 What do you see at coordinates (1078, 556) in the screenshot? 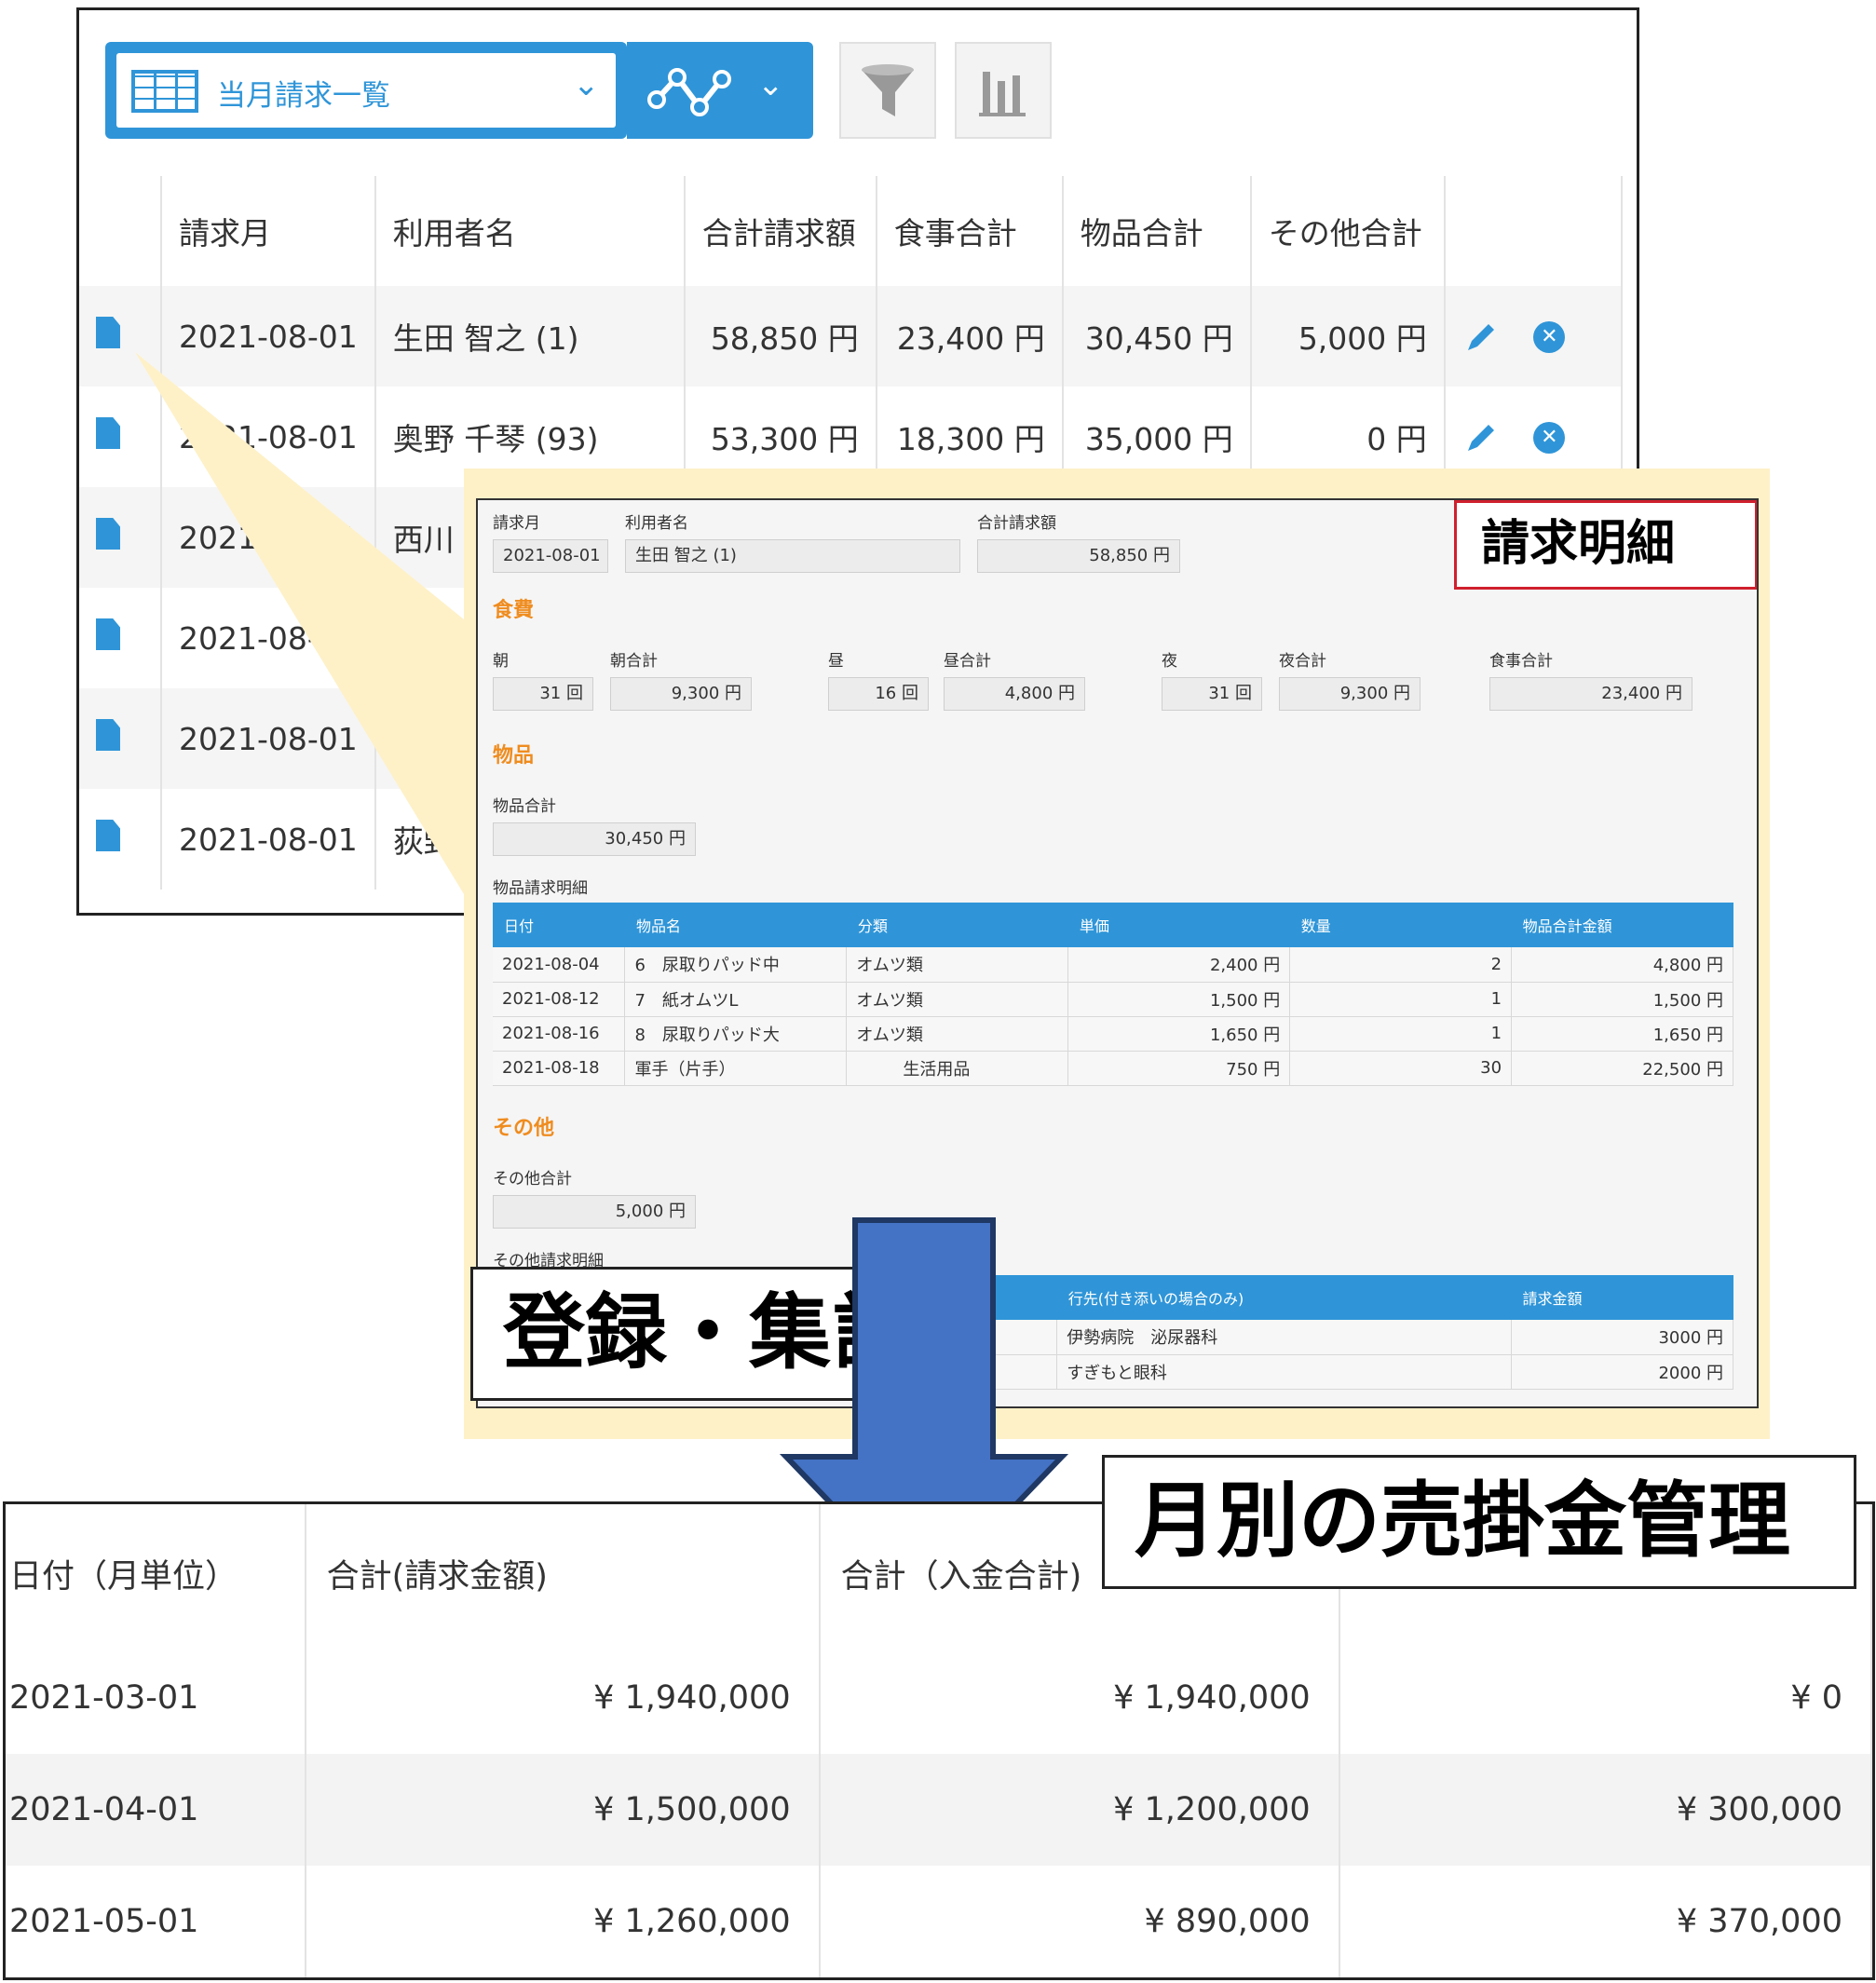
I see `total-field: 58,850 円` at bounding box center [1078, 556].